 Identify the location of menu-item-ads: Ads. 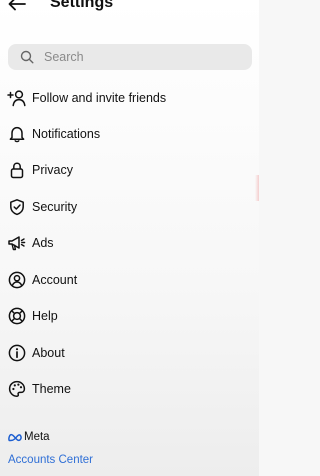
(129, 243).